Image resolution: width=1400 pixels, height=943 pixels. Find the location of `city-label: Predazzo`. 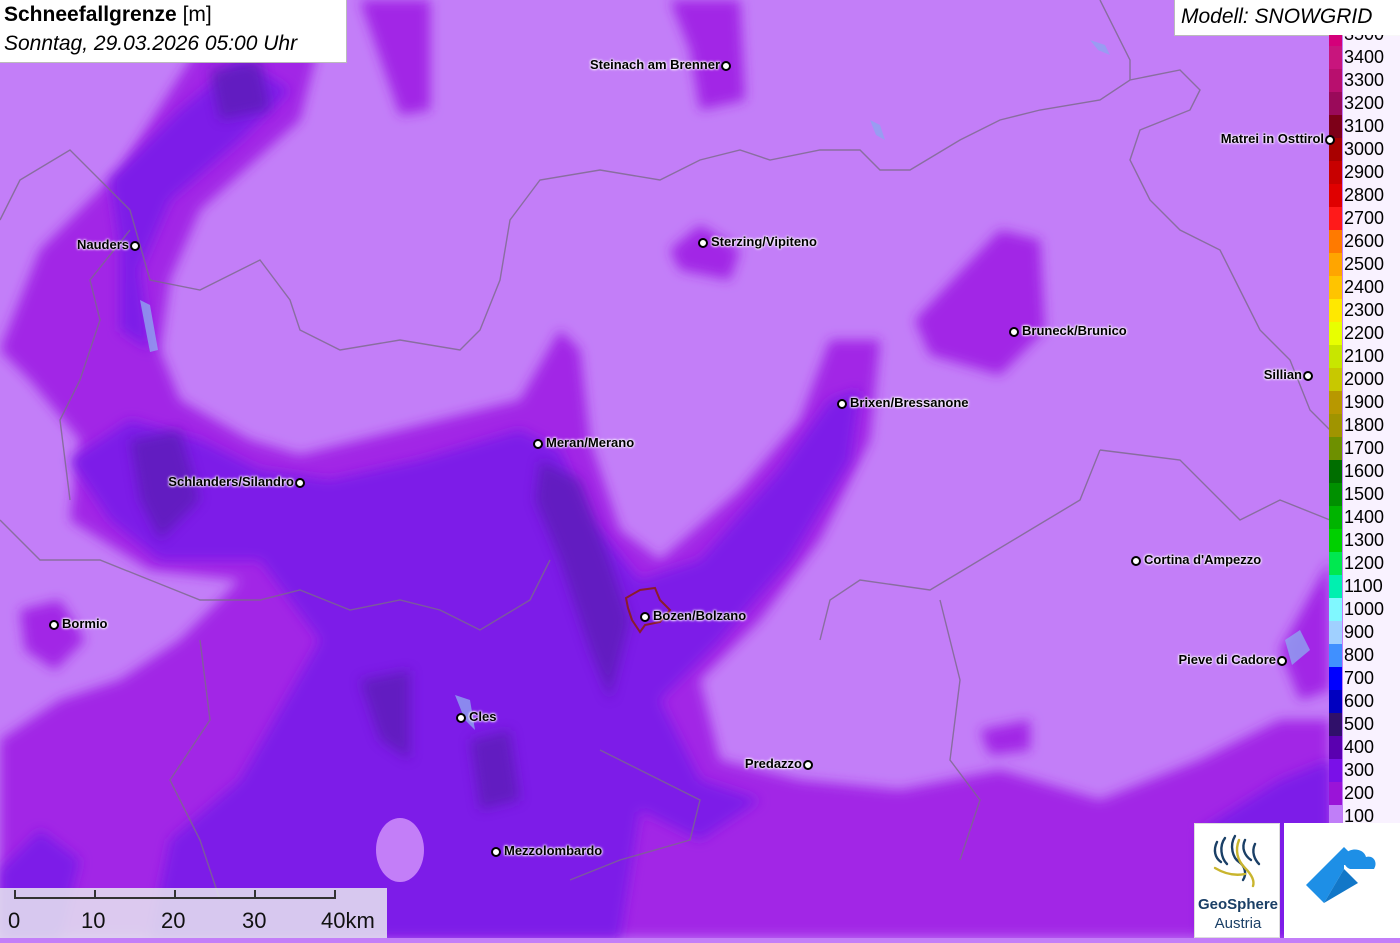

city-label: Predazzo is located at coordinates (773, 763).